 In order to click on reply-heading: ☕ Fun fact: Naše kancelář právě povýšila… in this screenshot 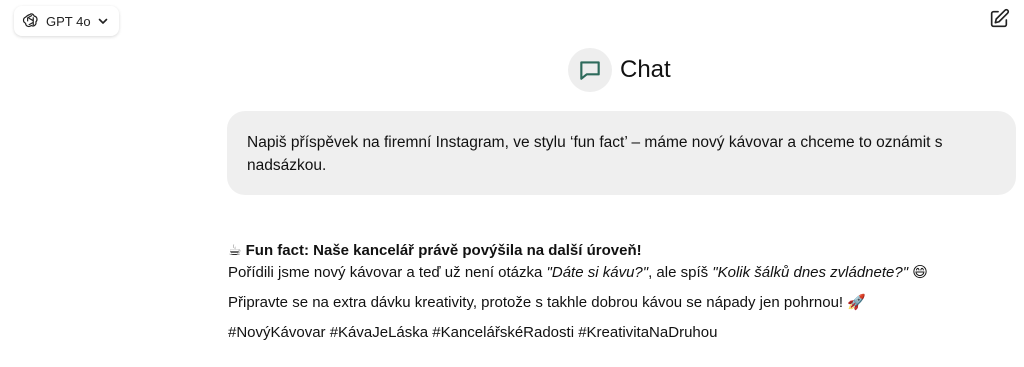, I will do `click(608, 251)`.